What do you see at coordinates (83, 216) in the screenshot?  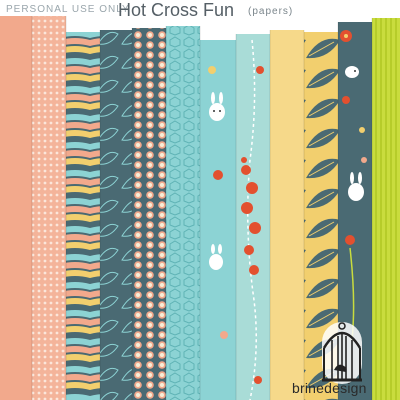 I see `paper-strip-waves` at bounding box center [83, 216].